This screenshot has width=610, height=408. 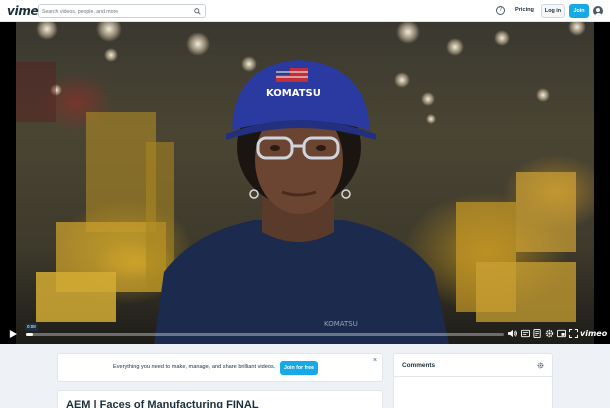 I want to click on search-box, so click(x=122, y=11).